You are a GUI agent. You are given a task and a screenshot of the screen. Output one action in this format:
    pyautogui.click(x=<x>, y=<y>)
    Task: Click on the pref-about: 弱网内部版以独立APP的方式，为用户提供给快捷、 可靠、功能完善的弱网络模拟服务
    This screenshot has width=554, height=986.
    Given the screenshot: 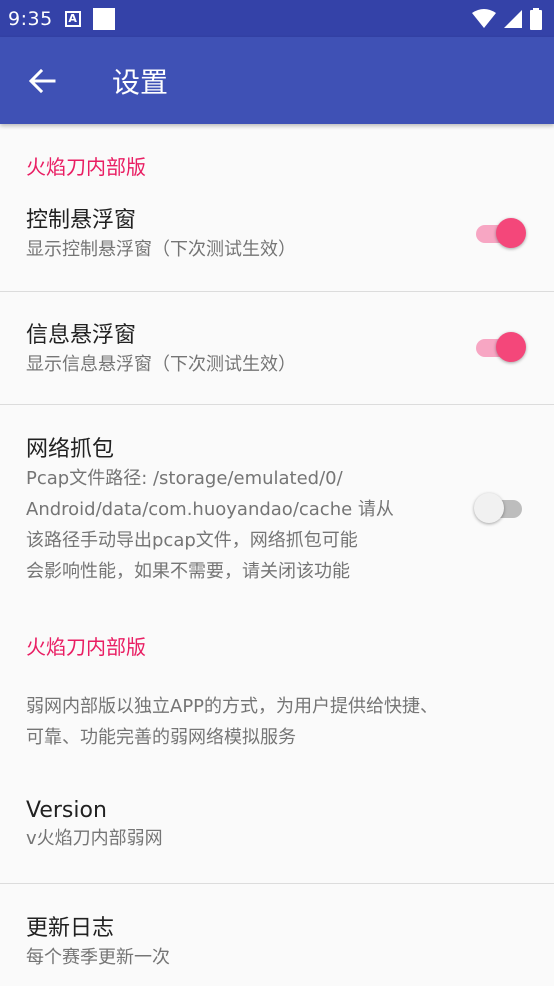 What is the action you would take?
    pyautogui.click(x=277, y=734)
    